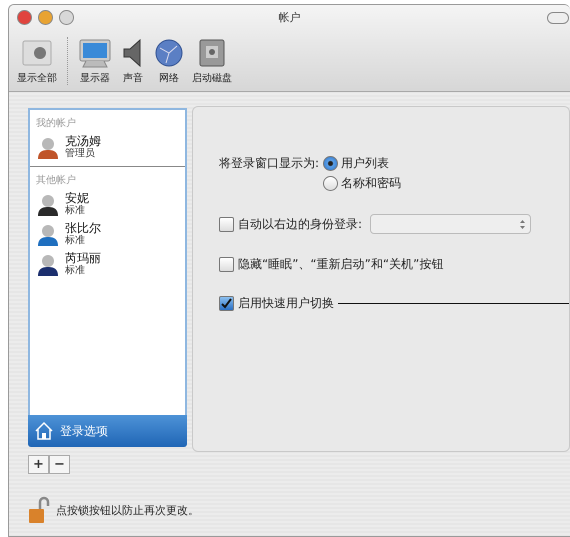 This screenshot has height=537, width=570. I want to click on zoom-button, so click(66, 17).